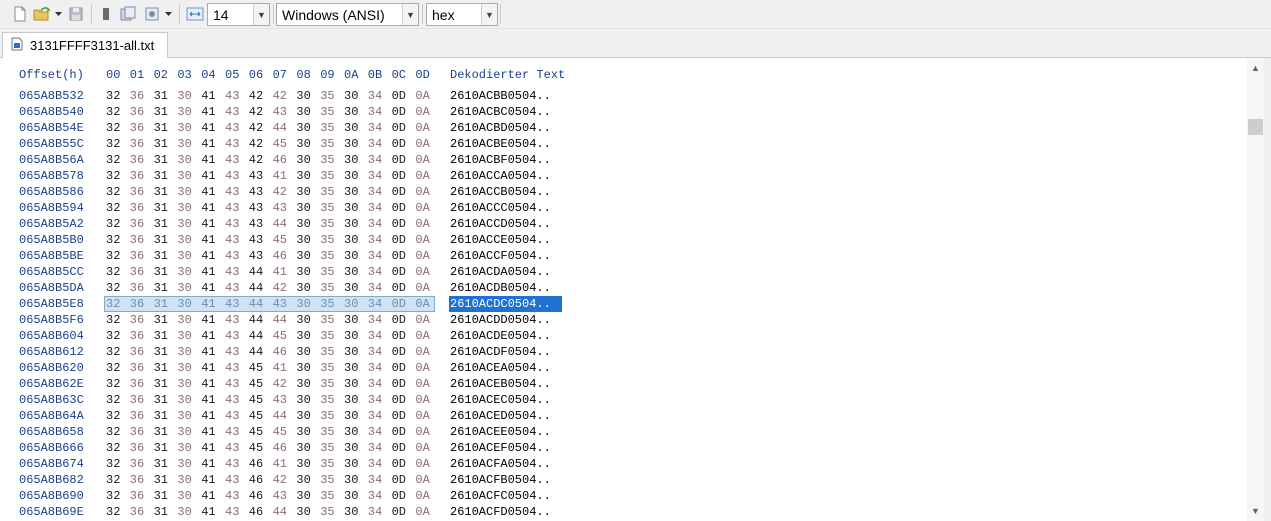  Describe the element at coordinates (500, 144) in the screenshot. I see `decoded-text: 2610ACBE0504..` at that location.